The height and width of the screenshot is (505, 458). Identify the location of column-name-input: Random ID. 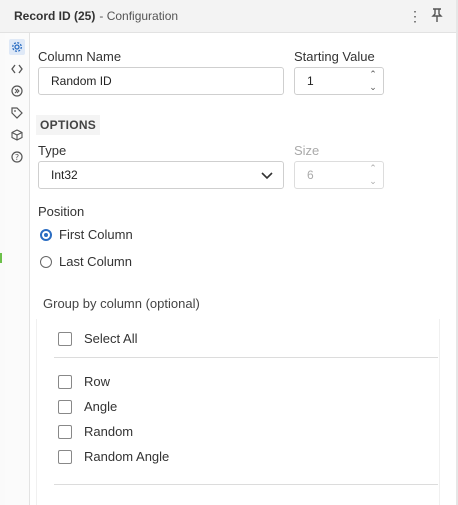
(161, 81).